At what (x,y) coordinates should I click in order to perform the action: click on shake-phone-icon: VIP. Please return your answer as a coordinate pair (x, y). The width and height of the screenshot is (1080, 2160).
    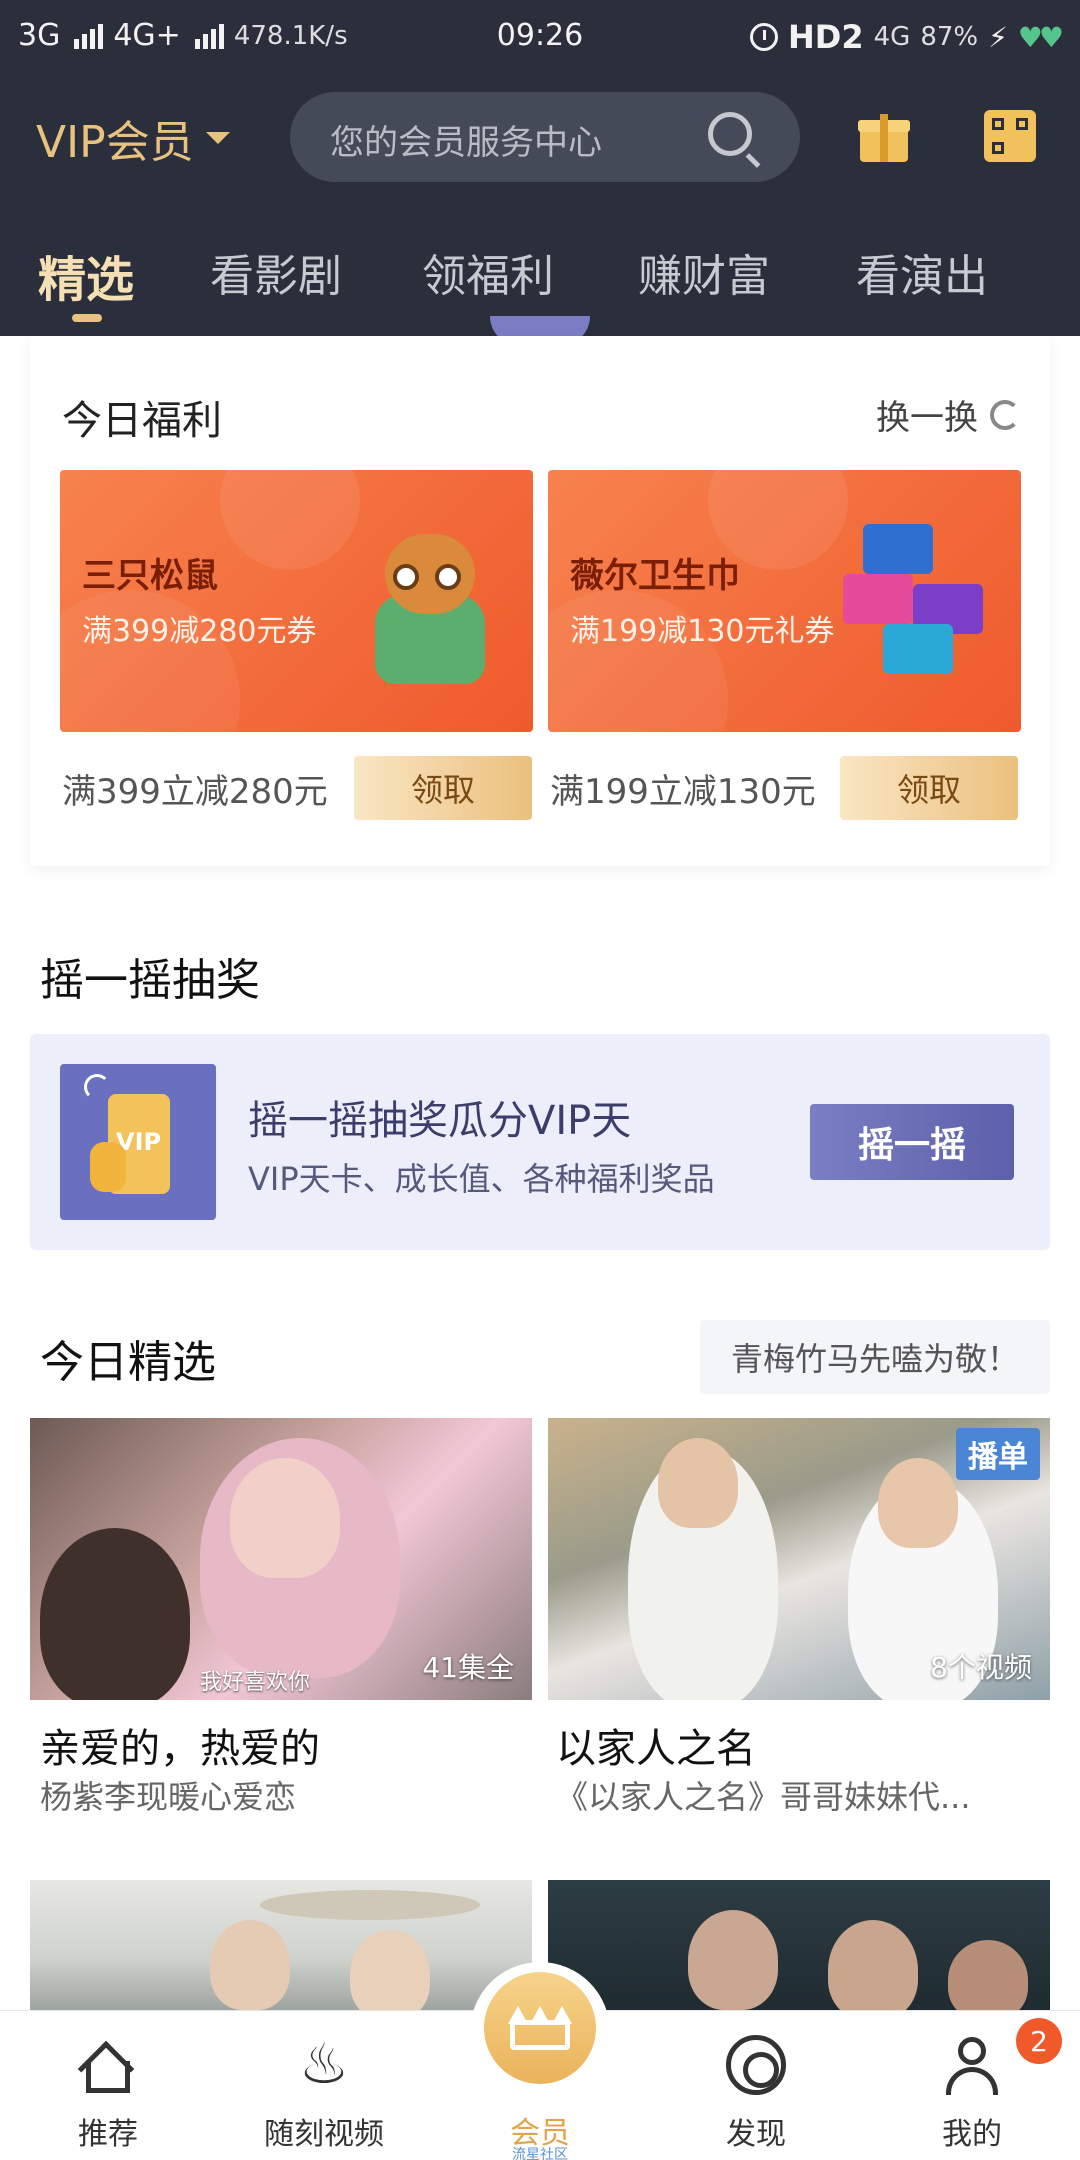
    Looking at the image, I should click on (138, 1142).